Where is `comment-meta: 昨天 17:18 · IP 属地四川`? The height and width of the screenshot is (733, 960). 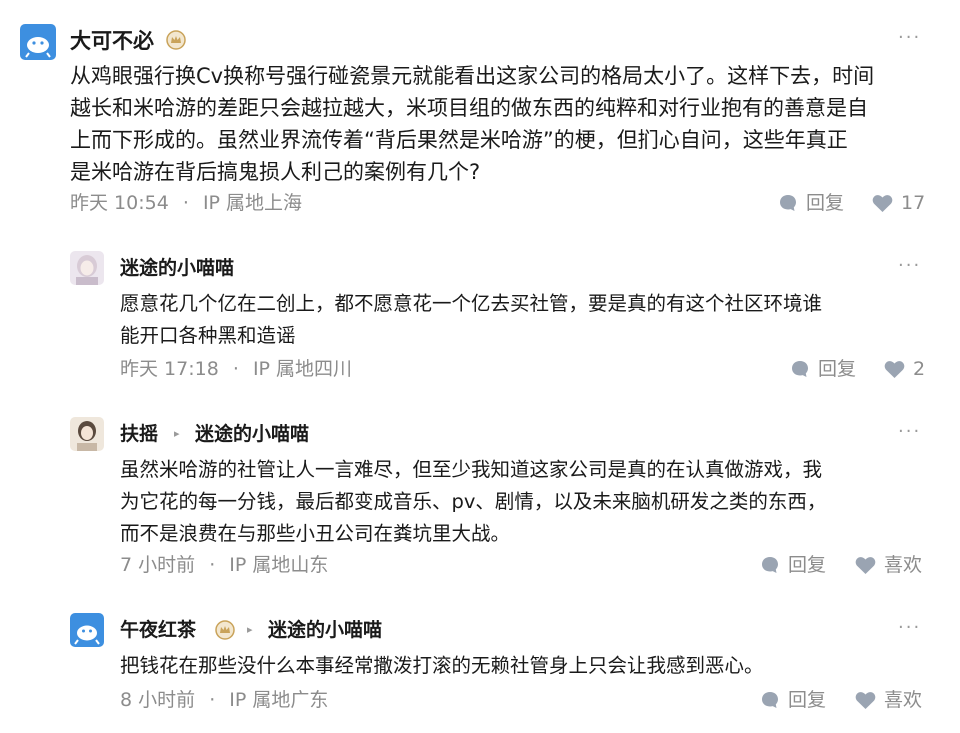 comment-meta: 昨天 17:18 · IP 属地四川 is located at coordinates (236, 369).